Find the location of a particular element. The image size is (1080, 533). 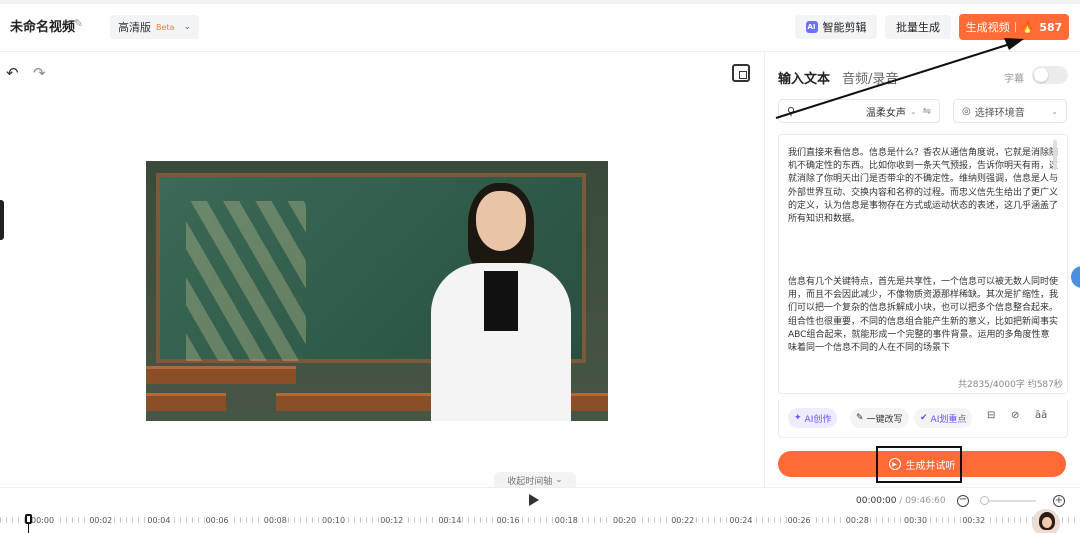

play-icon is located at coordinates (534, 500).